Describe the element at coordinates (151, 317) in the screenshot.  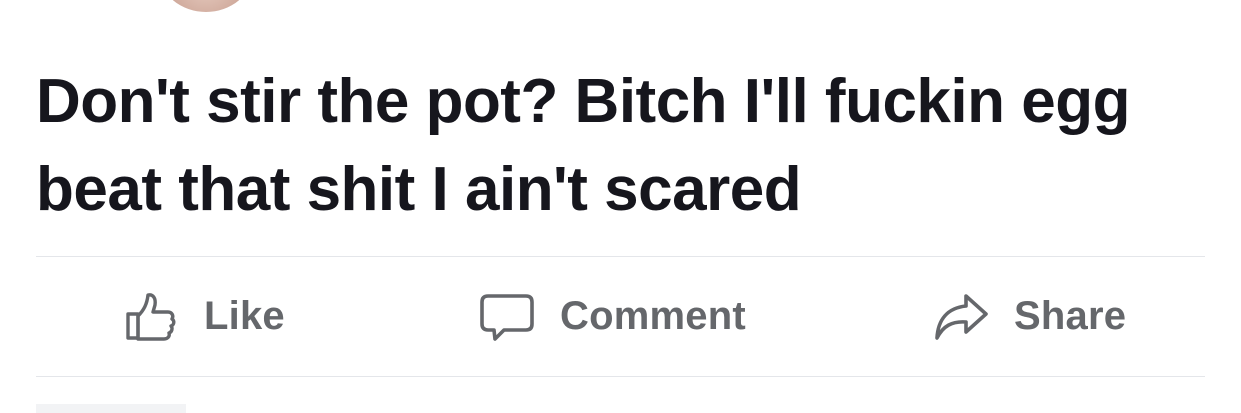
I see `thumbs-up-icon` at that location.